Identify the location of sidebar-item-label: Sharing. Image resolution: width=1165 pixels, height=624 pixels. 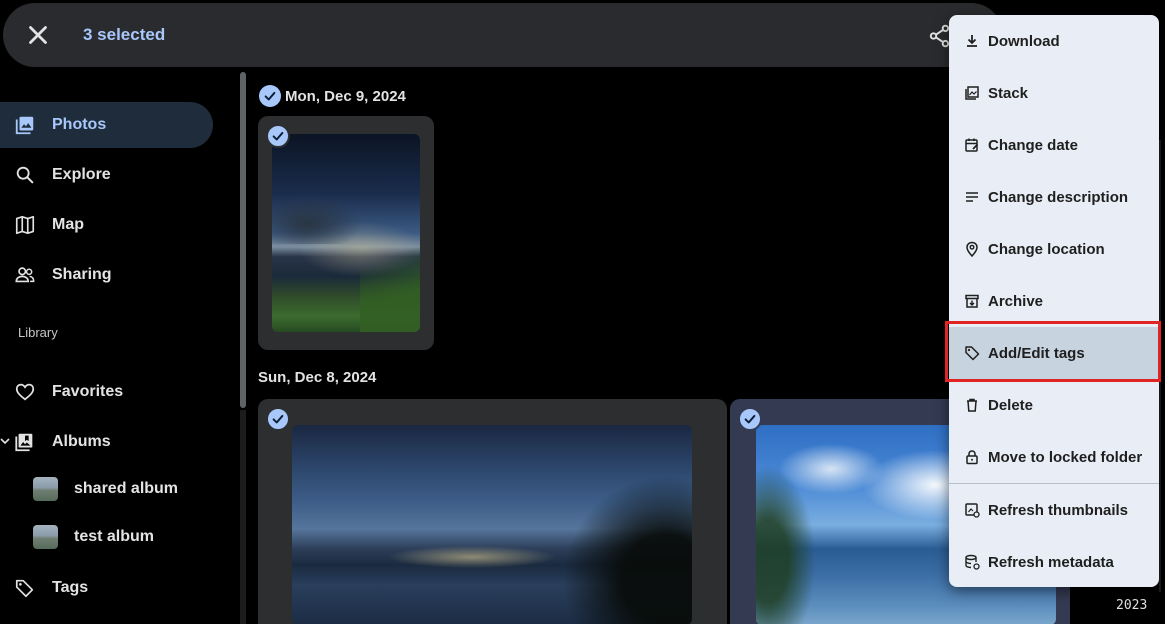
(82, 274).